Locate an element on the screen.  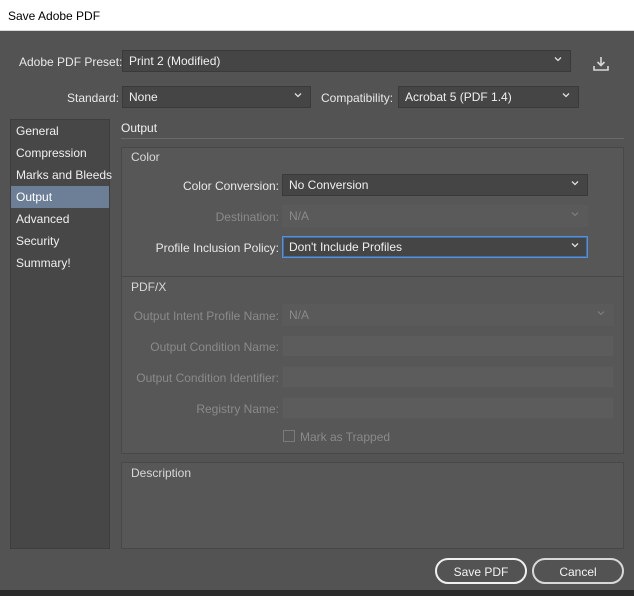
save-pdf-button: Save PDF is located at coordinates (481, 571).